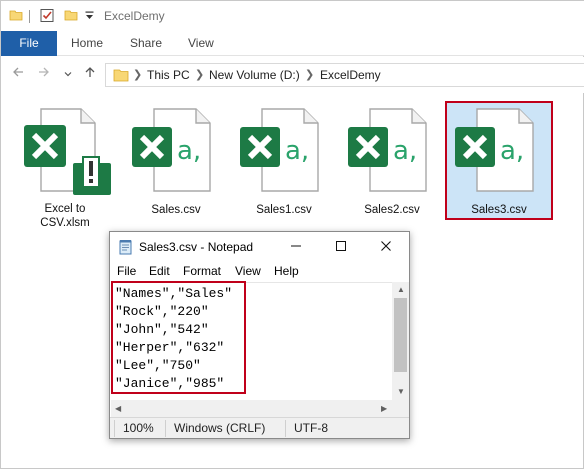  Describe the element at coordinates (87, 43) in the screenshot. I see `tab-home: Home` at that location.